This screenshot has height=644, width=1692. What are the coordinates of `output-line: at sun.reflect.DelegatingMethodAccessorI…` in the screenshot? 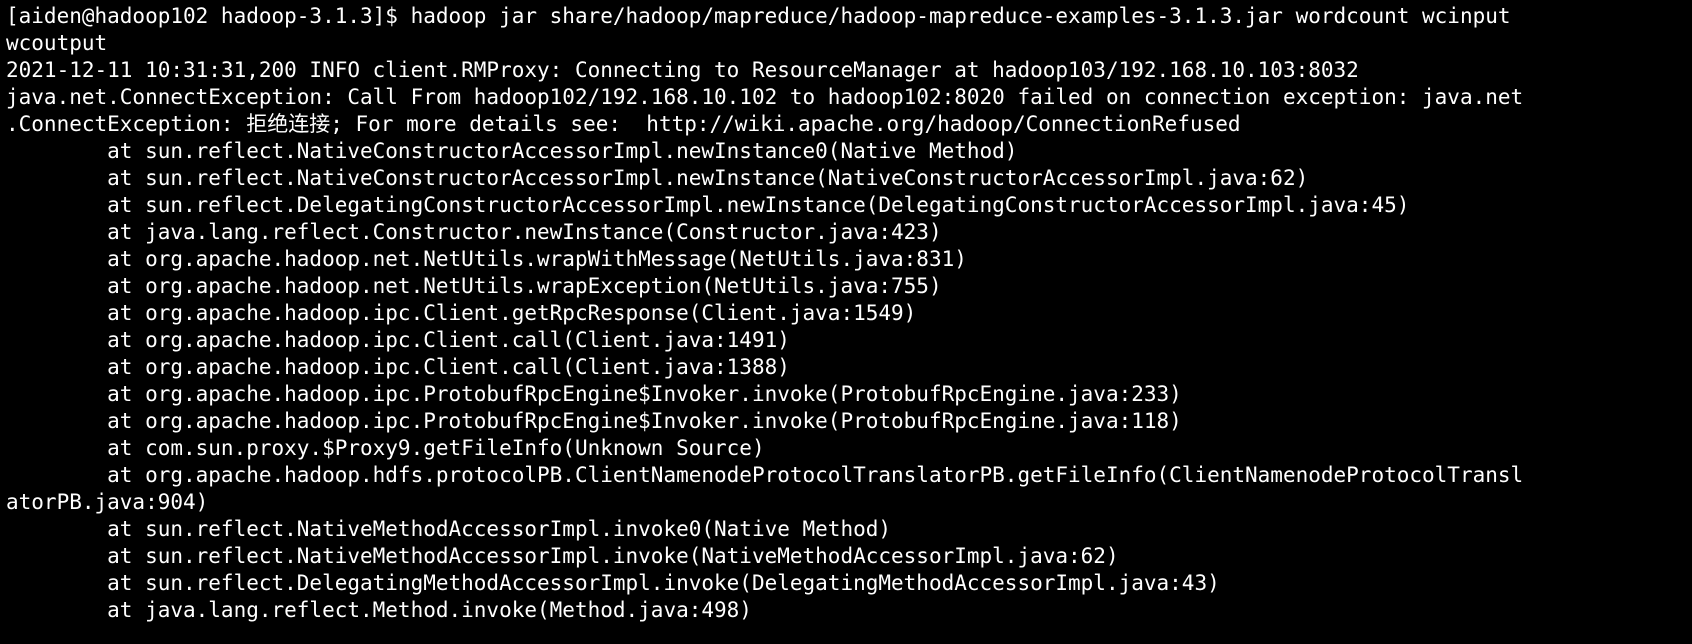 It's located at (613, 583).